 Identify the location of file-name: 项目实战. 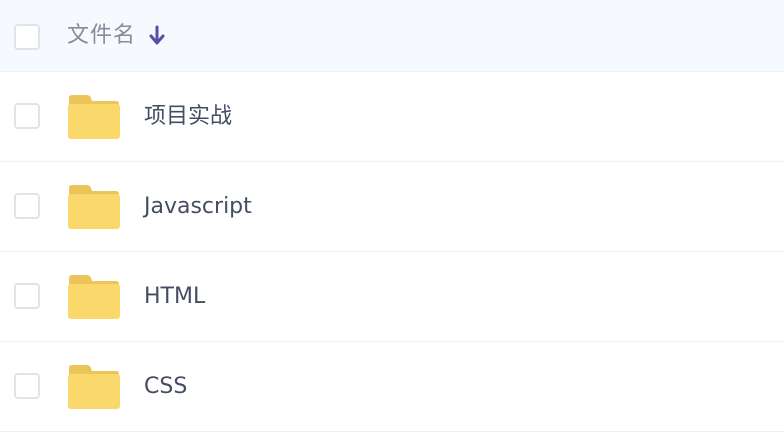
(188, 117).